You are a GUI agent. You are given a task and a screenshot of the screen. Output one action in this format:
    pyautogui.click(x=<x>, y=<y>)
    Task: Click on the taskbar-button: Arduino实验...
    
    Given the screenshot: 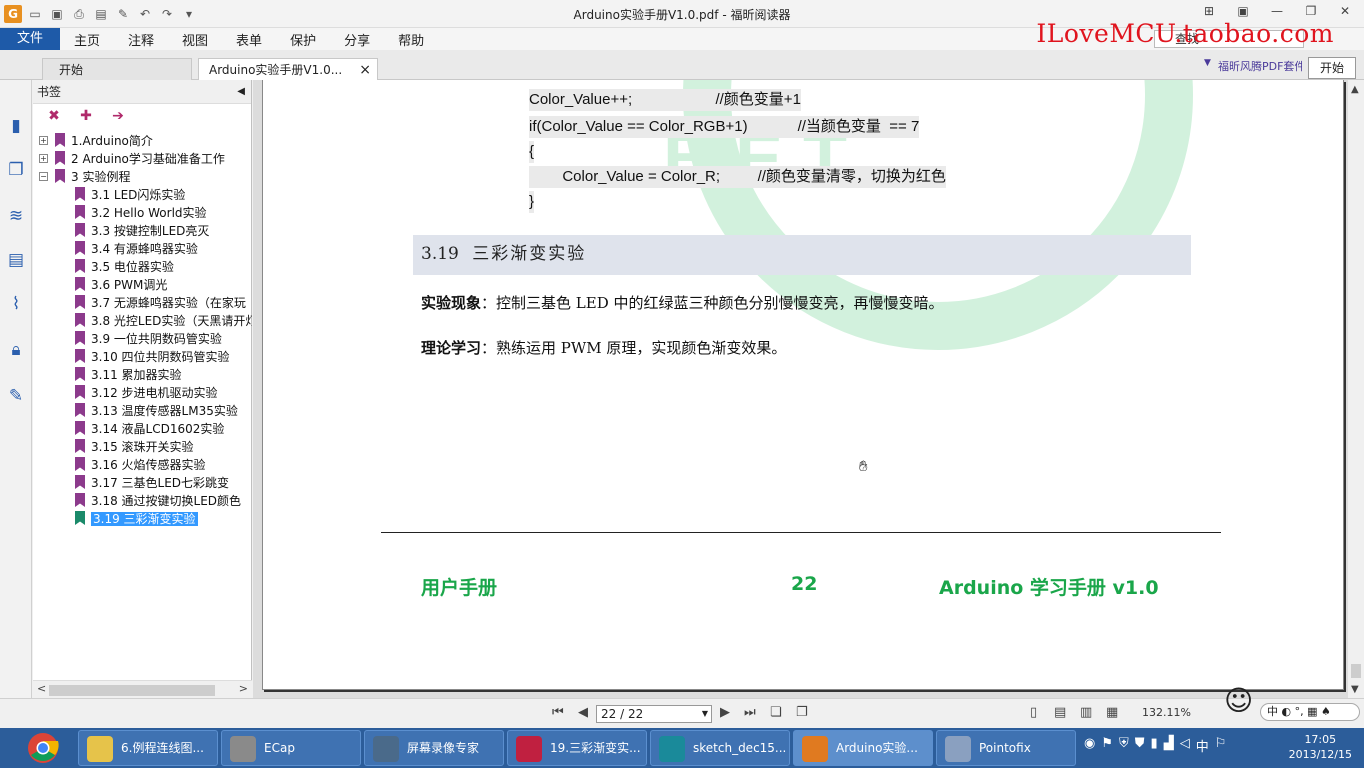 What is the action you would take?
    pyautogui.click(x=863, y=748)
    